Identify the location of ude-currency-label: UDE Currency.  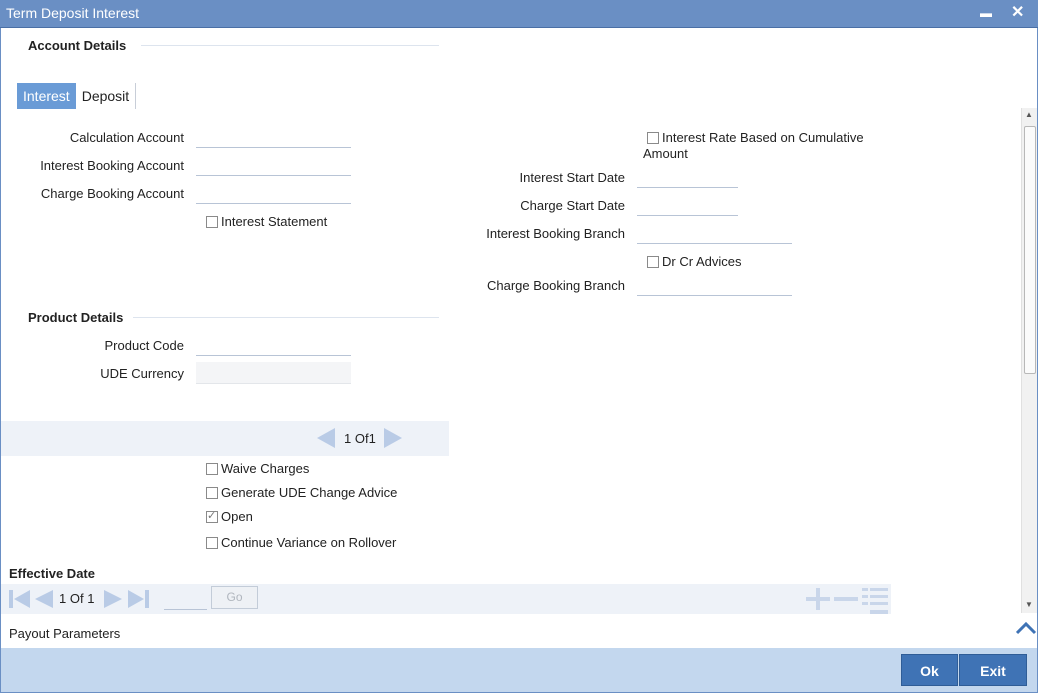
(142, 373).